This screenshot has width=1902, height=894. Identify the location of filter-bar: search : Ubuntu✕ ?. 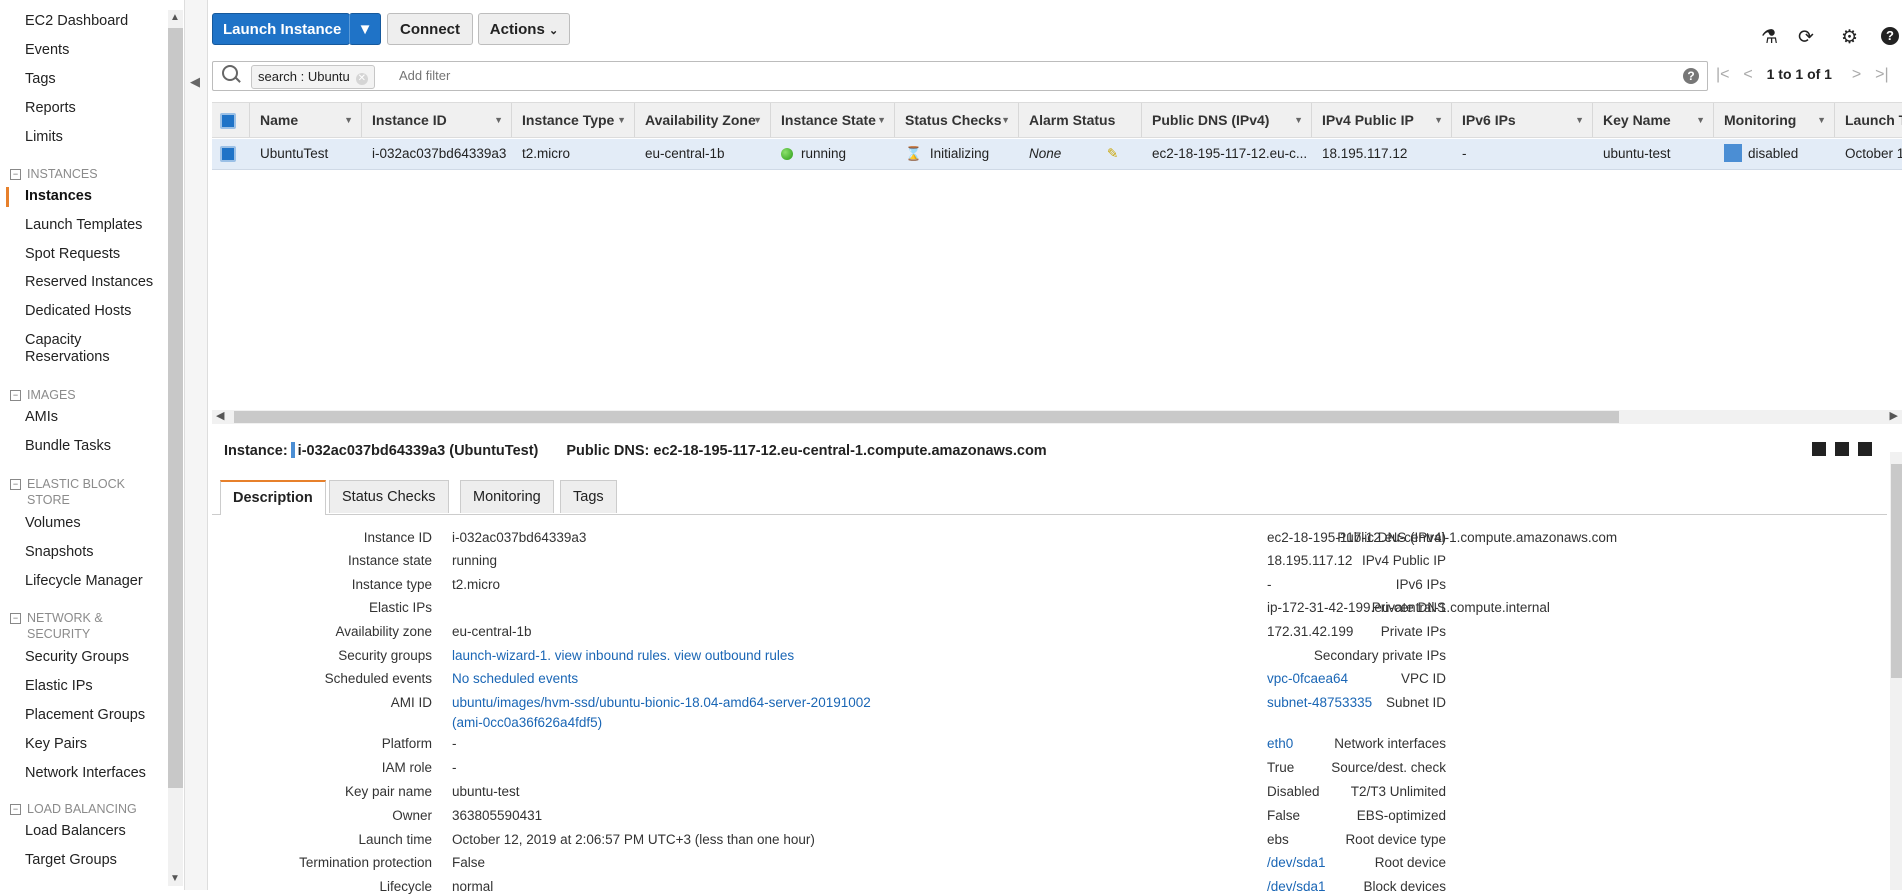
(960, 76).